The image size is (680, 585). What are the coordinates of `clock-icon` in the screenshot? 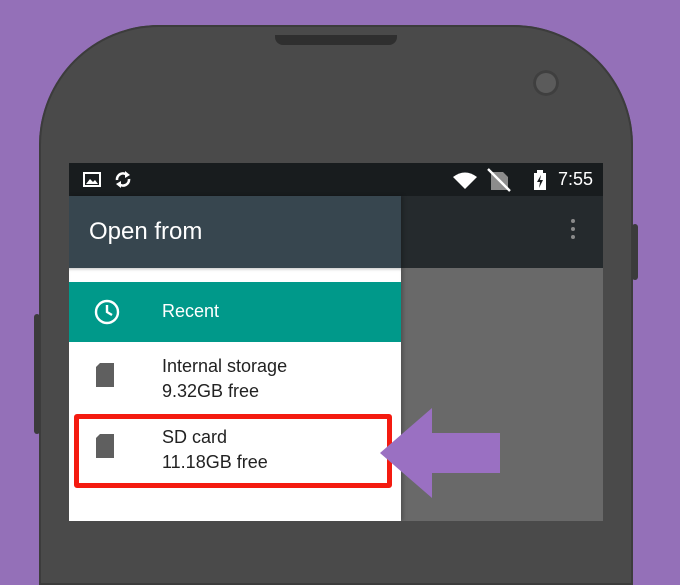 It's located at (107, 312).